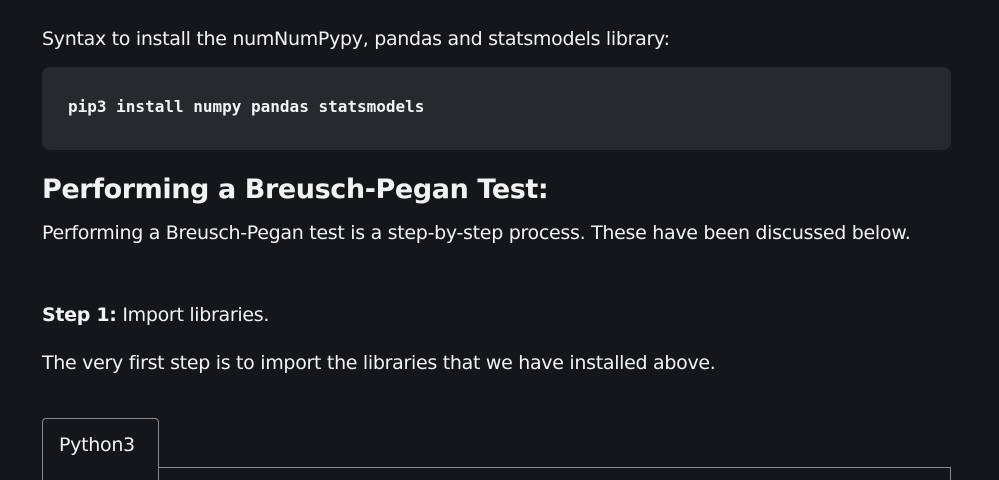  I want to click on tab-bar-divider, so click(554, 467).